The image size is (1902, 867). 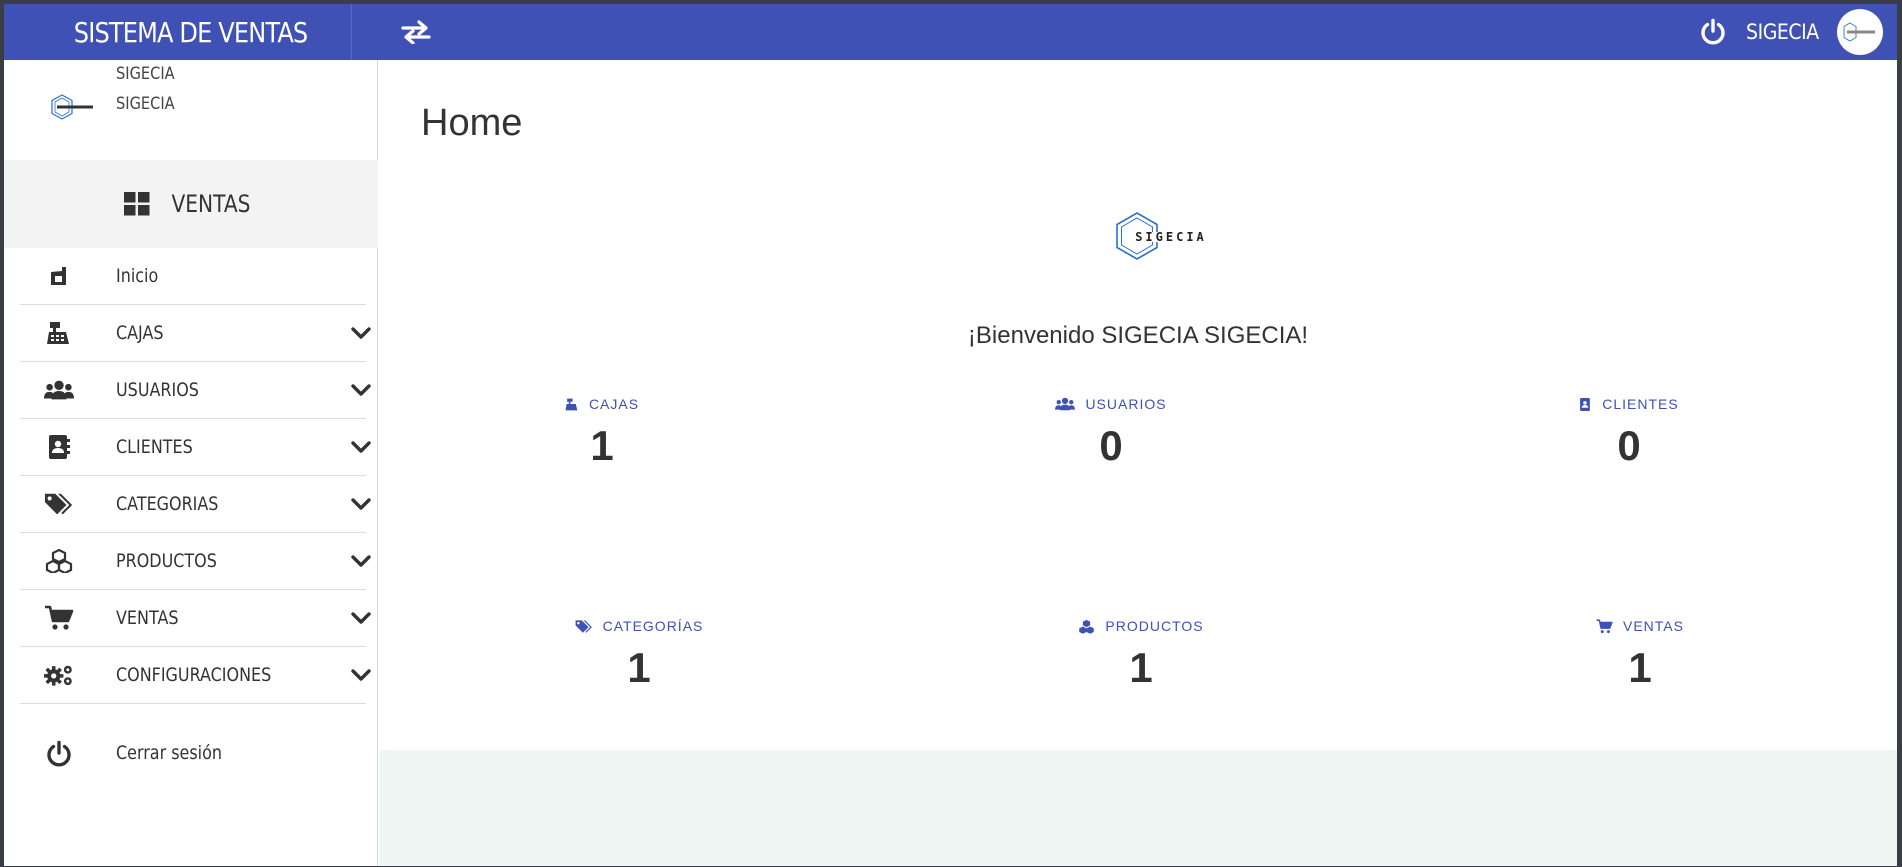 What do you see at coordinates (195, 447) in the screenshot?
I see `sidebar-item-clientes: CLIENTES` at bounding box center [195, 447].